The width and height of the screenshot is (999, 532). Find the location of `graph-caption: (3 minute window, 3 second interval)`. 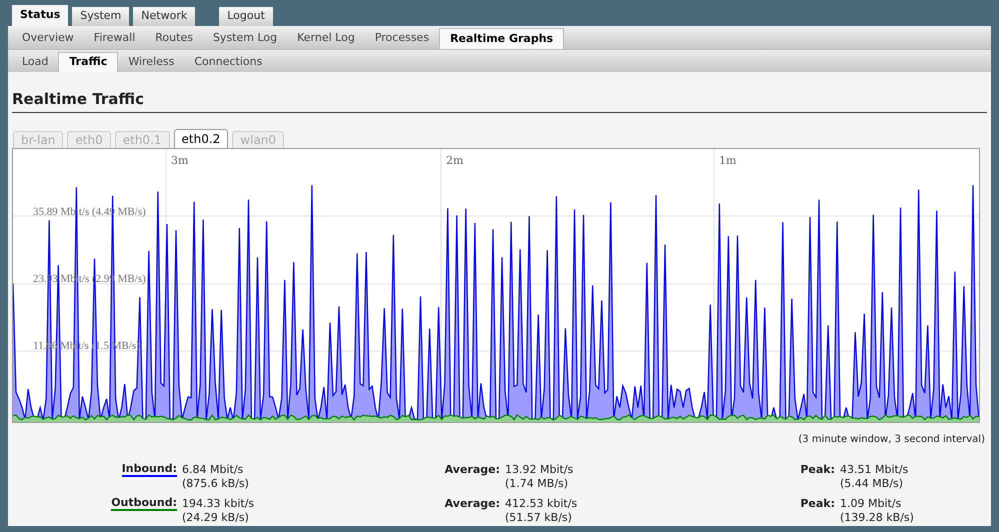

graph-caption: (3 minute window, 3 second interval) is located at coordinates (891, 439).